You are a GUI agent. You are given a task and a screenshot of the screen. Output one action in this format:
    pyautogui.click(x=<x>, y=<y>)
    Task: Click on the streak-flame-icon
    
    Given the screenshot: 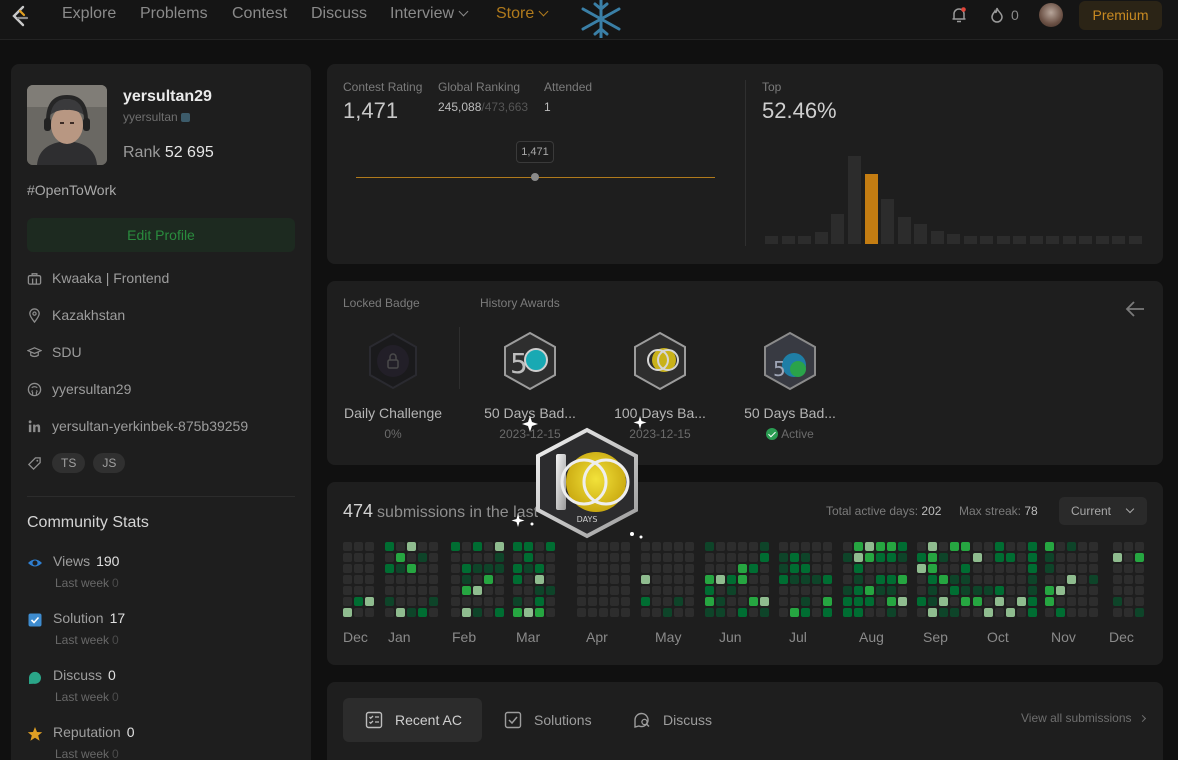 What is the action you would take?
    pyautogui.click(x=997, y=15)
    